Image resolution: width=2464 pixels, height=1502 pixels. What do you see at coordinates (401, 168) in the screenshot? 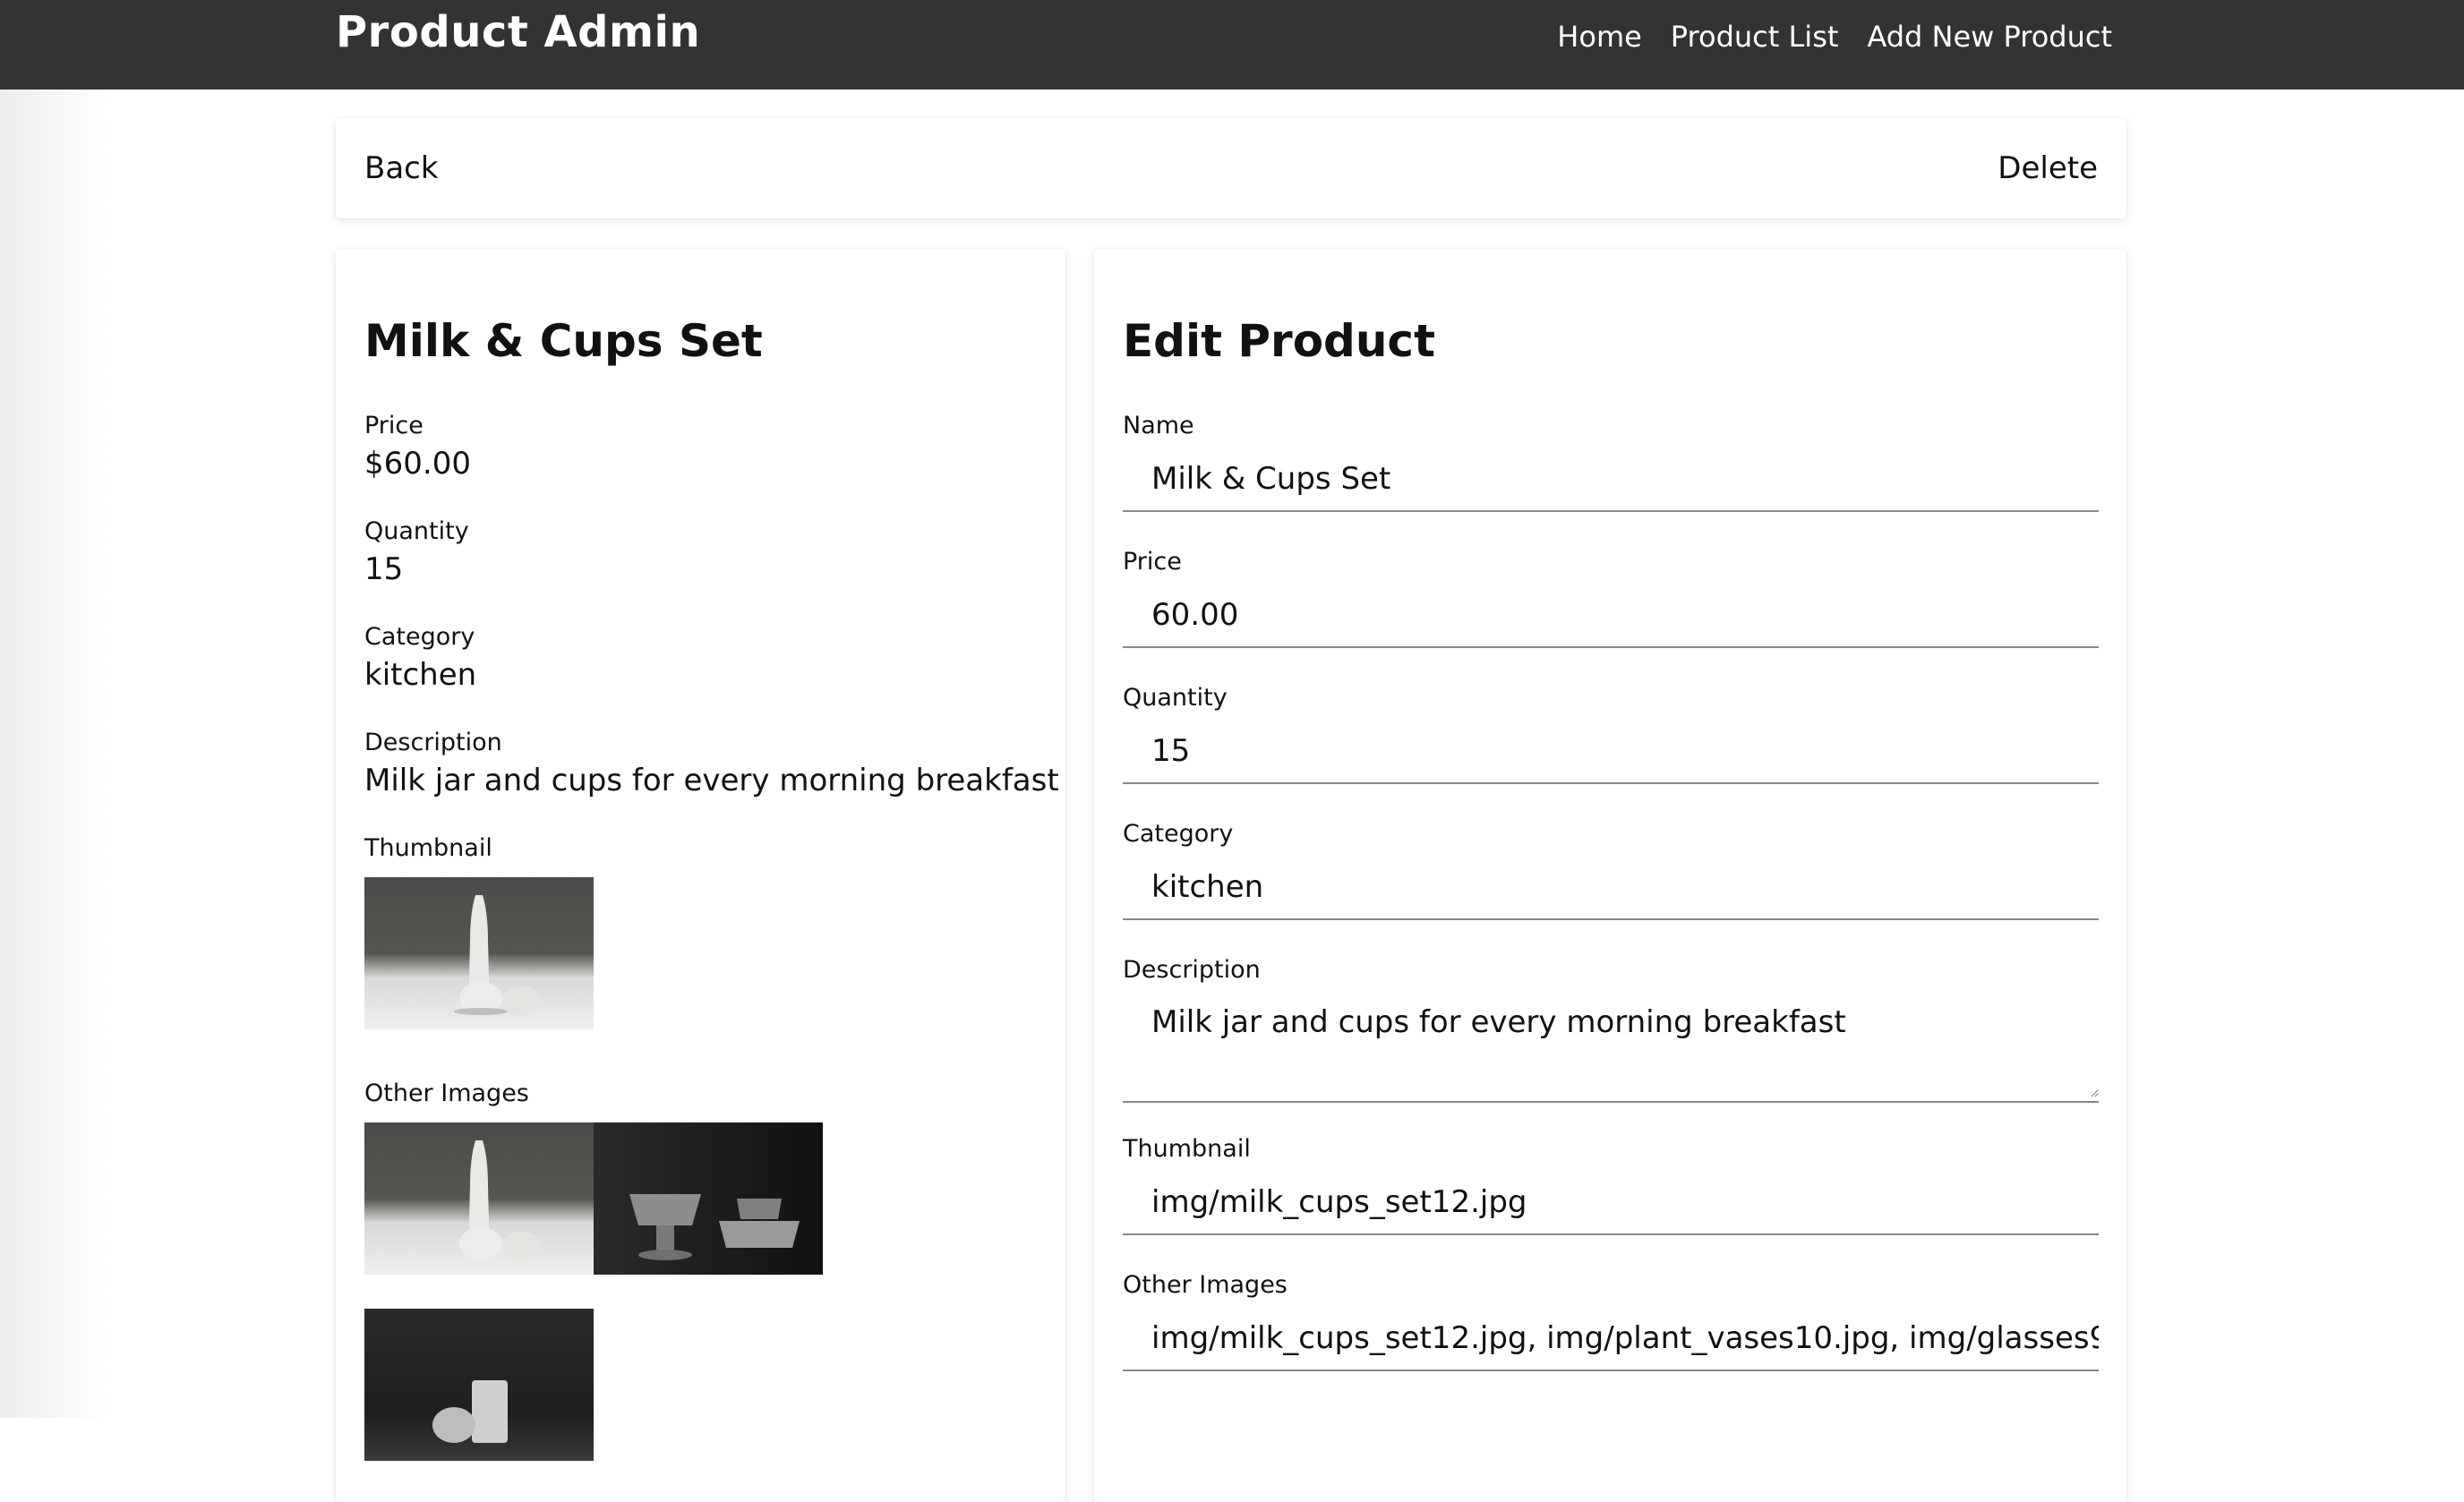
I see `back-button: Back` at bounding box center [401, 168].